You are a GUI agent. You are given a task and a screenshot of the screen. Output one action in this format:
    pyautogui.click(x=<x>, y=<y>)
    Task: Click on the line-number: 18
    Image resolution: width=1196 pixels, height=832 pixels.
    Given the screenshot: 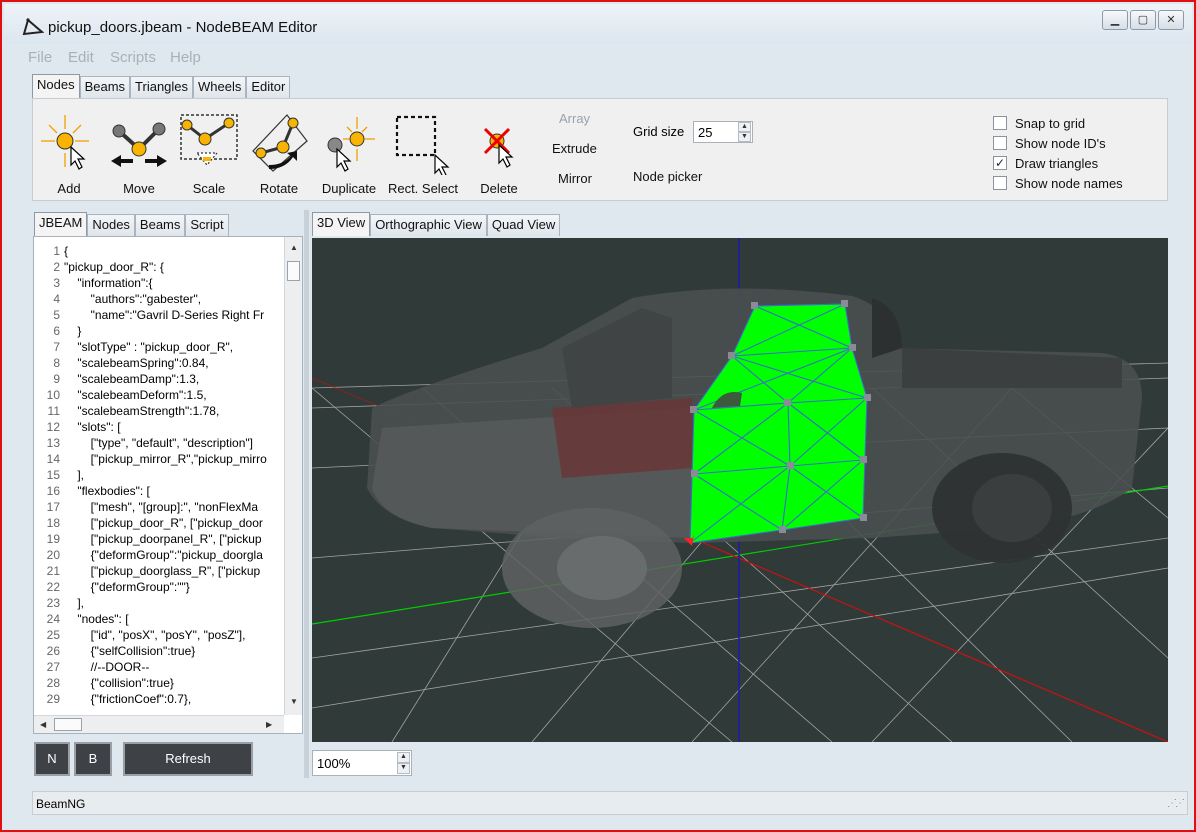 What is the action you would take?
    pyautogui.click(x=53, y=523)
    